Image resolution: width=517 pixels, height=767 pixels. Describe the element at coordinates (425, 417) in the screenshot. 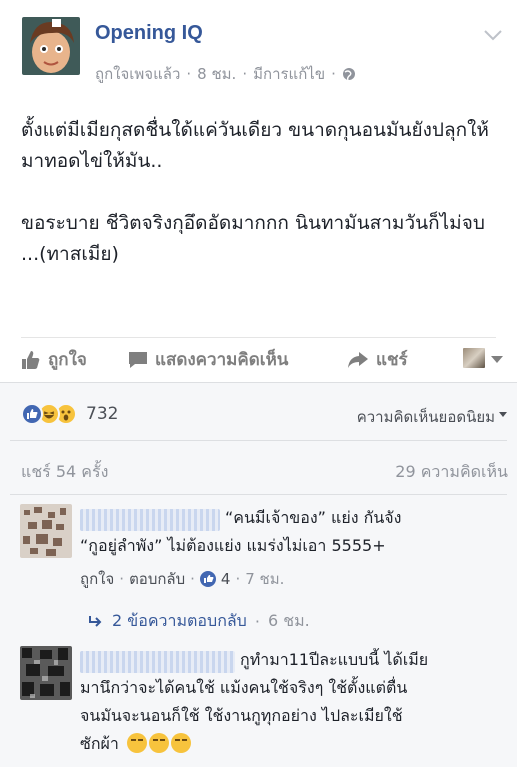

I see `comment-sort-label: ความคิดเห็นยอดนิยม` at that location.